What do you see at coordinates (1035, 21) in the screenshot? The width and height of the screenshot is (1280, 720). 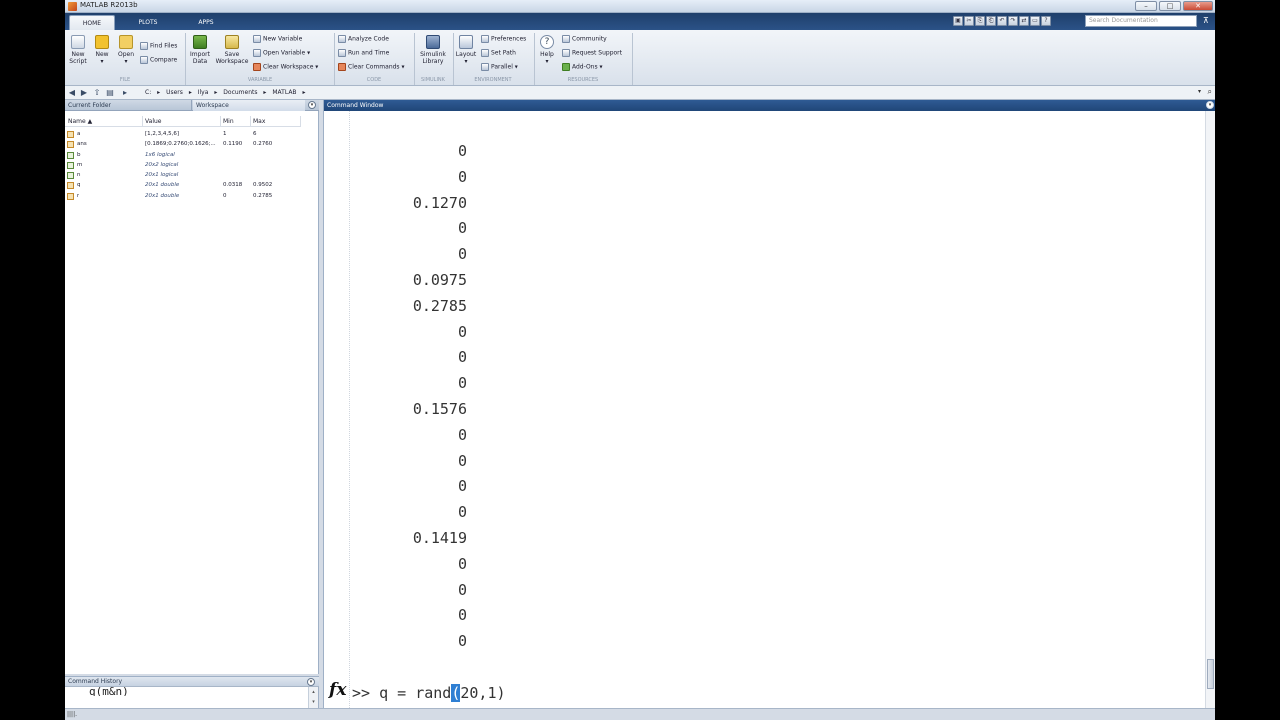 I see `layout-icon: ▭` at bounding box center [1035, 21].